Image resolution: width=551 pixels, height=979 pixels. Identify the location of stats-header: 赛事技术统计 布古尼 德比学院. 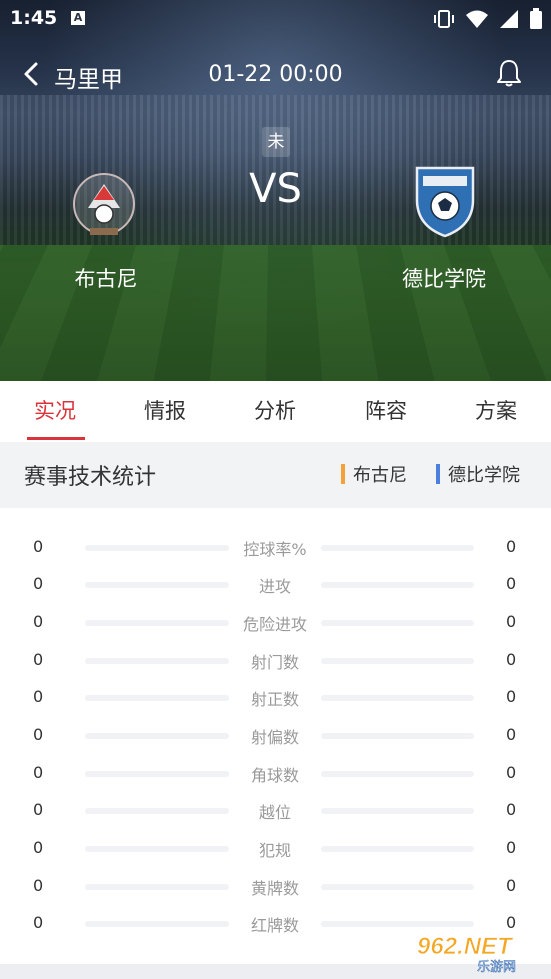
(275, 472).